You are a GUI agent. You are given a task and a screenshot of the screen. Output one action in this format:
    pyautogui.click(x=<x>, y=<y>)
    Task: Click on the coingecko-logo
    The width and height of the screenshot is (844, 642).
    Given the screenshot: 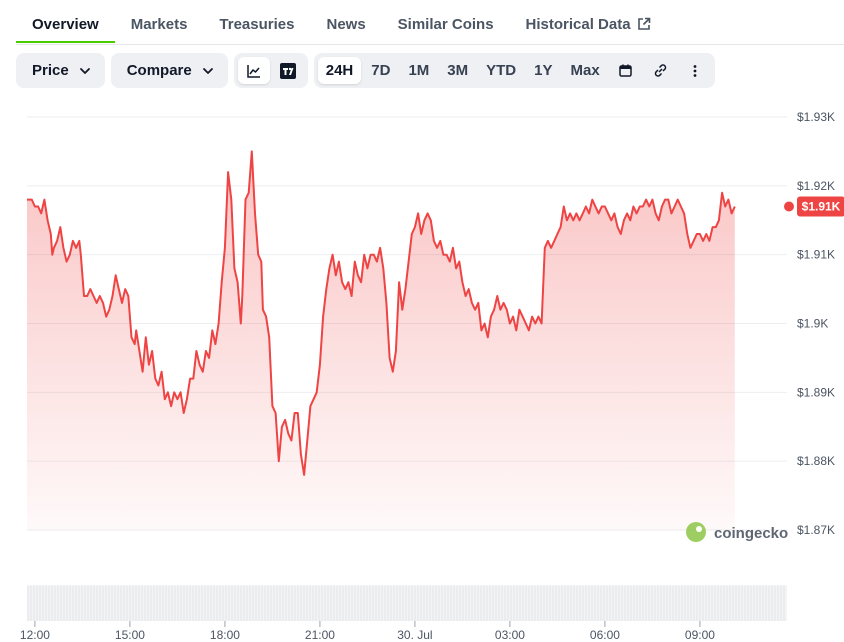 What is the action you would take?
    pyautogui.click(x=696, y=532)
    